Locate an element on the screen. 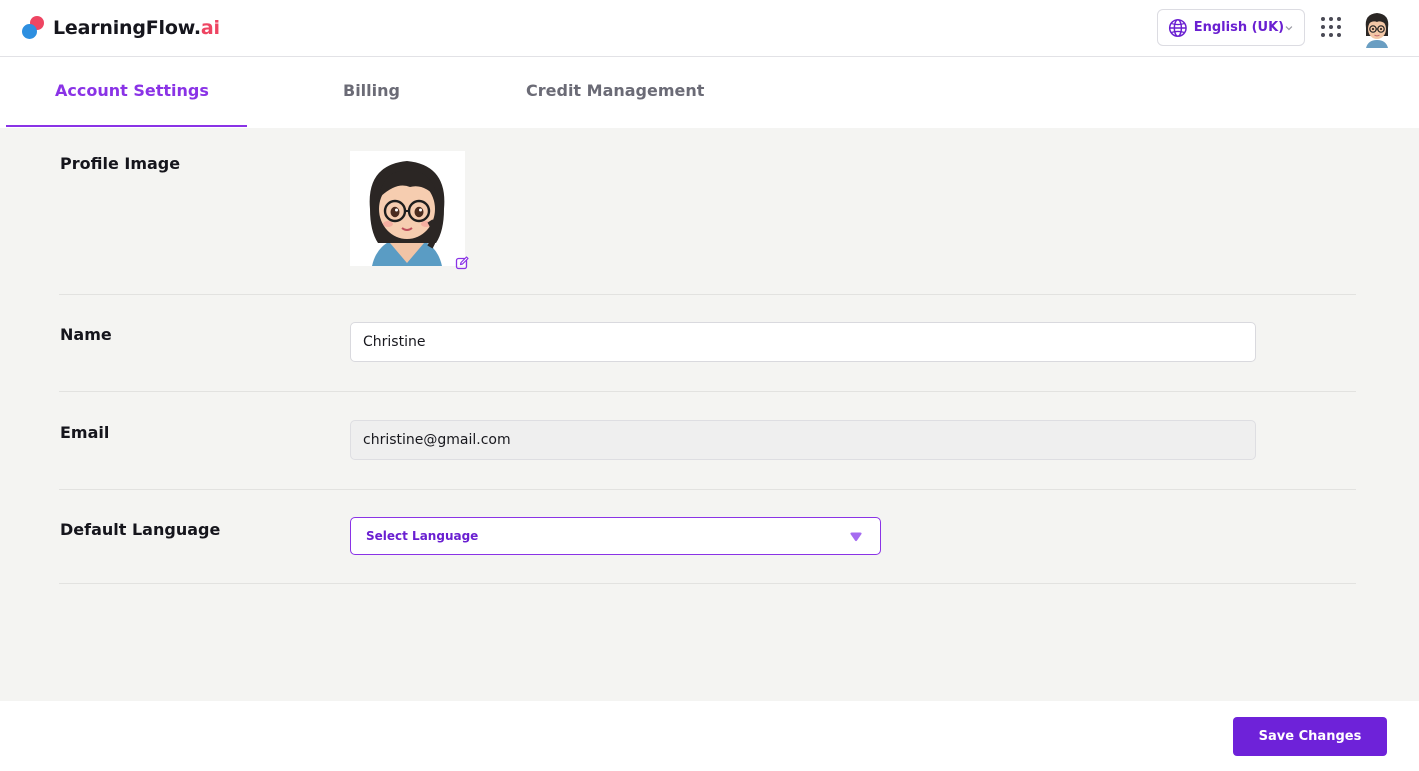 Image resolution: width=1419 pixels, height=771 pixels. tab-billing: Billing is located at coordinates (371, 90).